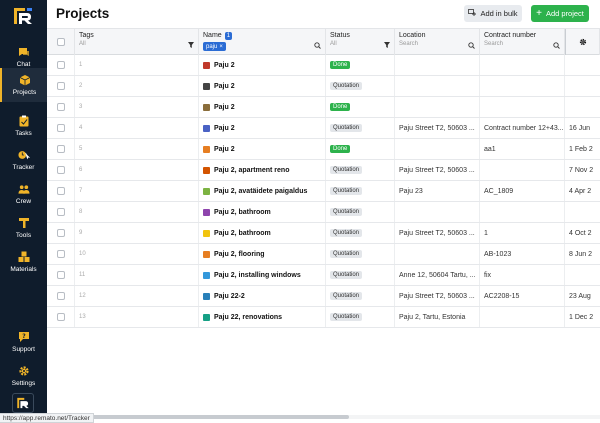  I want to click on sidebar-item-support: ? Support, so click(23, 342).